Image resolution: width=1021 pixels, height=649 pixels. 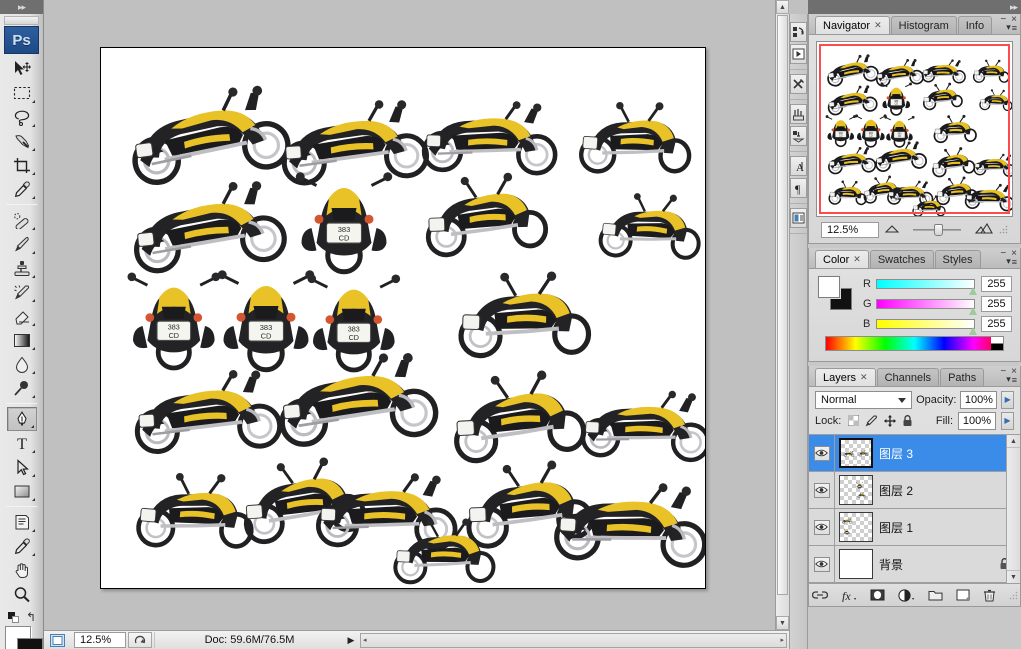 What do you see at coordinates (907, 420) in the screenshot?
I see `lock-all-icon` at bounding box center [907, 420].